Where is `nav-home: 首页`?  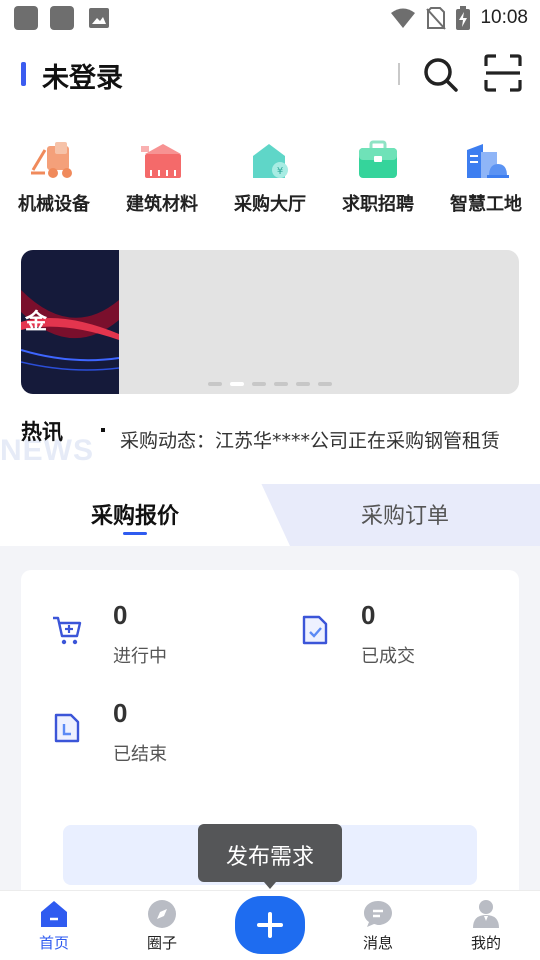 nav-home: 首页 is located at coordinates (54, 925).